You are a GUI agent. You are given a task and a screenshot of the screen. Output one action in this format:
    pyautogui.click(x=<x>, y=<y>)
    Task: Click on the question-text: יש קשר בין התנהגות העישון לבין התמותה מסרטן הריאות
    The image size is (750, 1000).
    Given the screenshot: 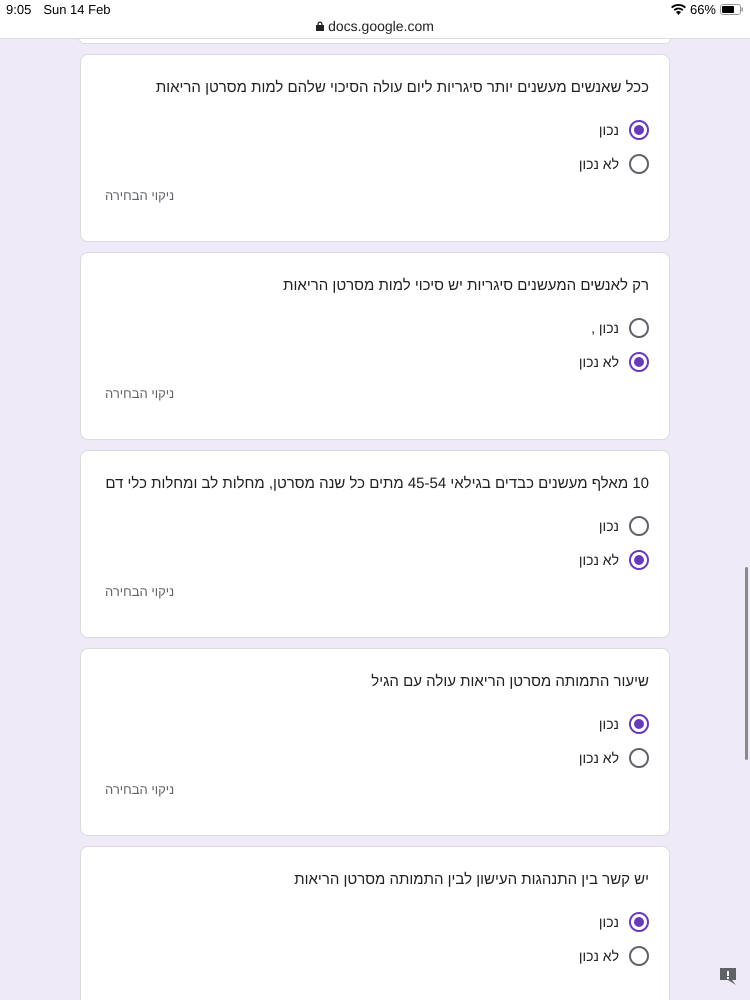 What is the action you would take?
    pyautogui.click(x=471, y=880)
    